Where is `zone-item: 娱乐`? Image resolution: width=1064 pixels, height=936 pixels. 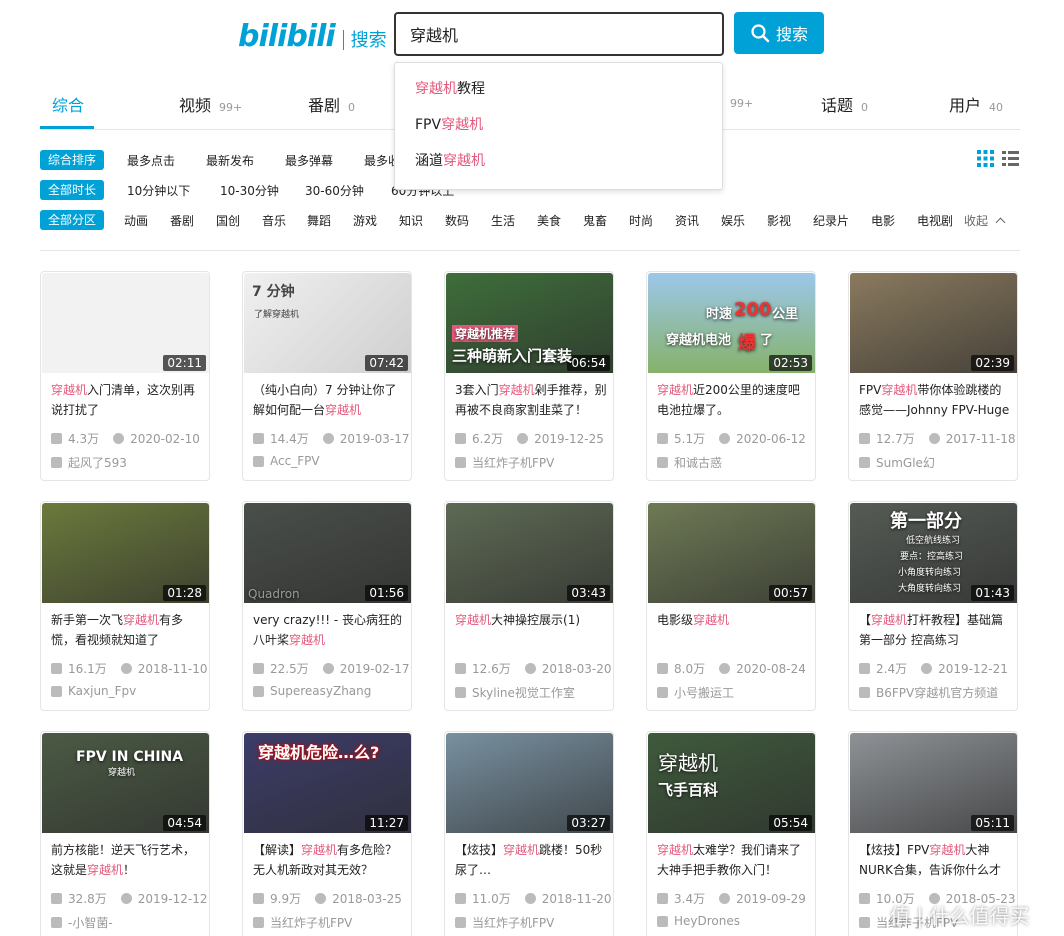 zone-item: 娱乐 is located at coordinates (733, 220).